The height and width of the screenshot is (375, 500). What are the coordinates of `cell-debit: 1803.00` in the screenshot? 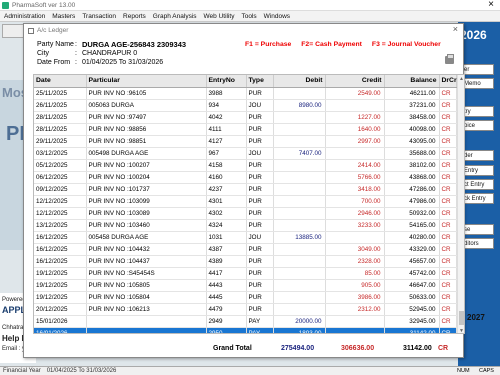 It's located at (299, 330).